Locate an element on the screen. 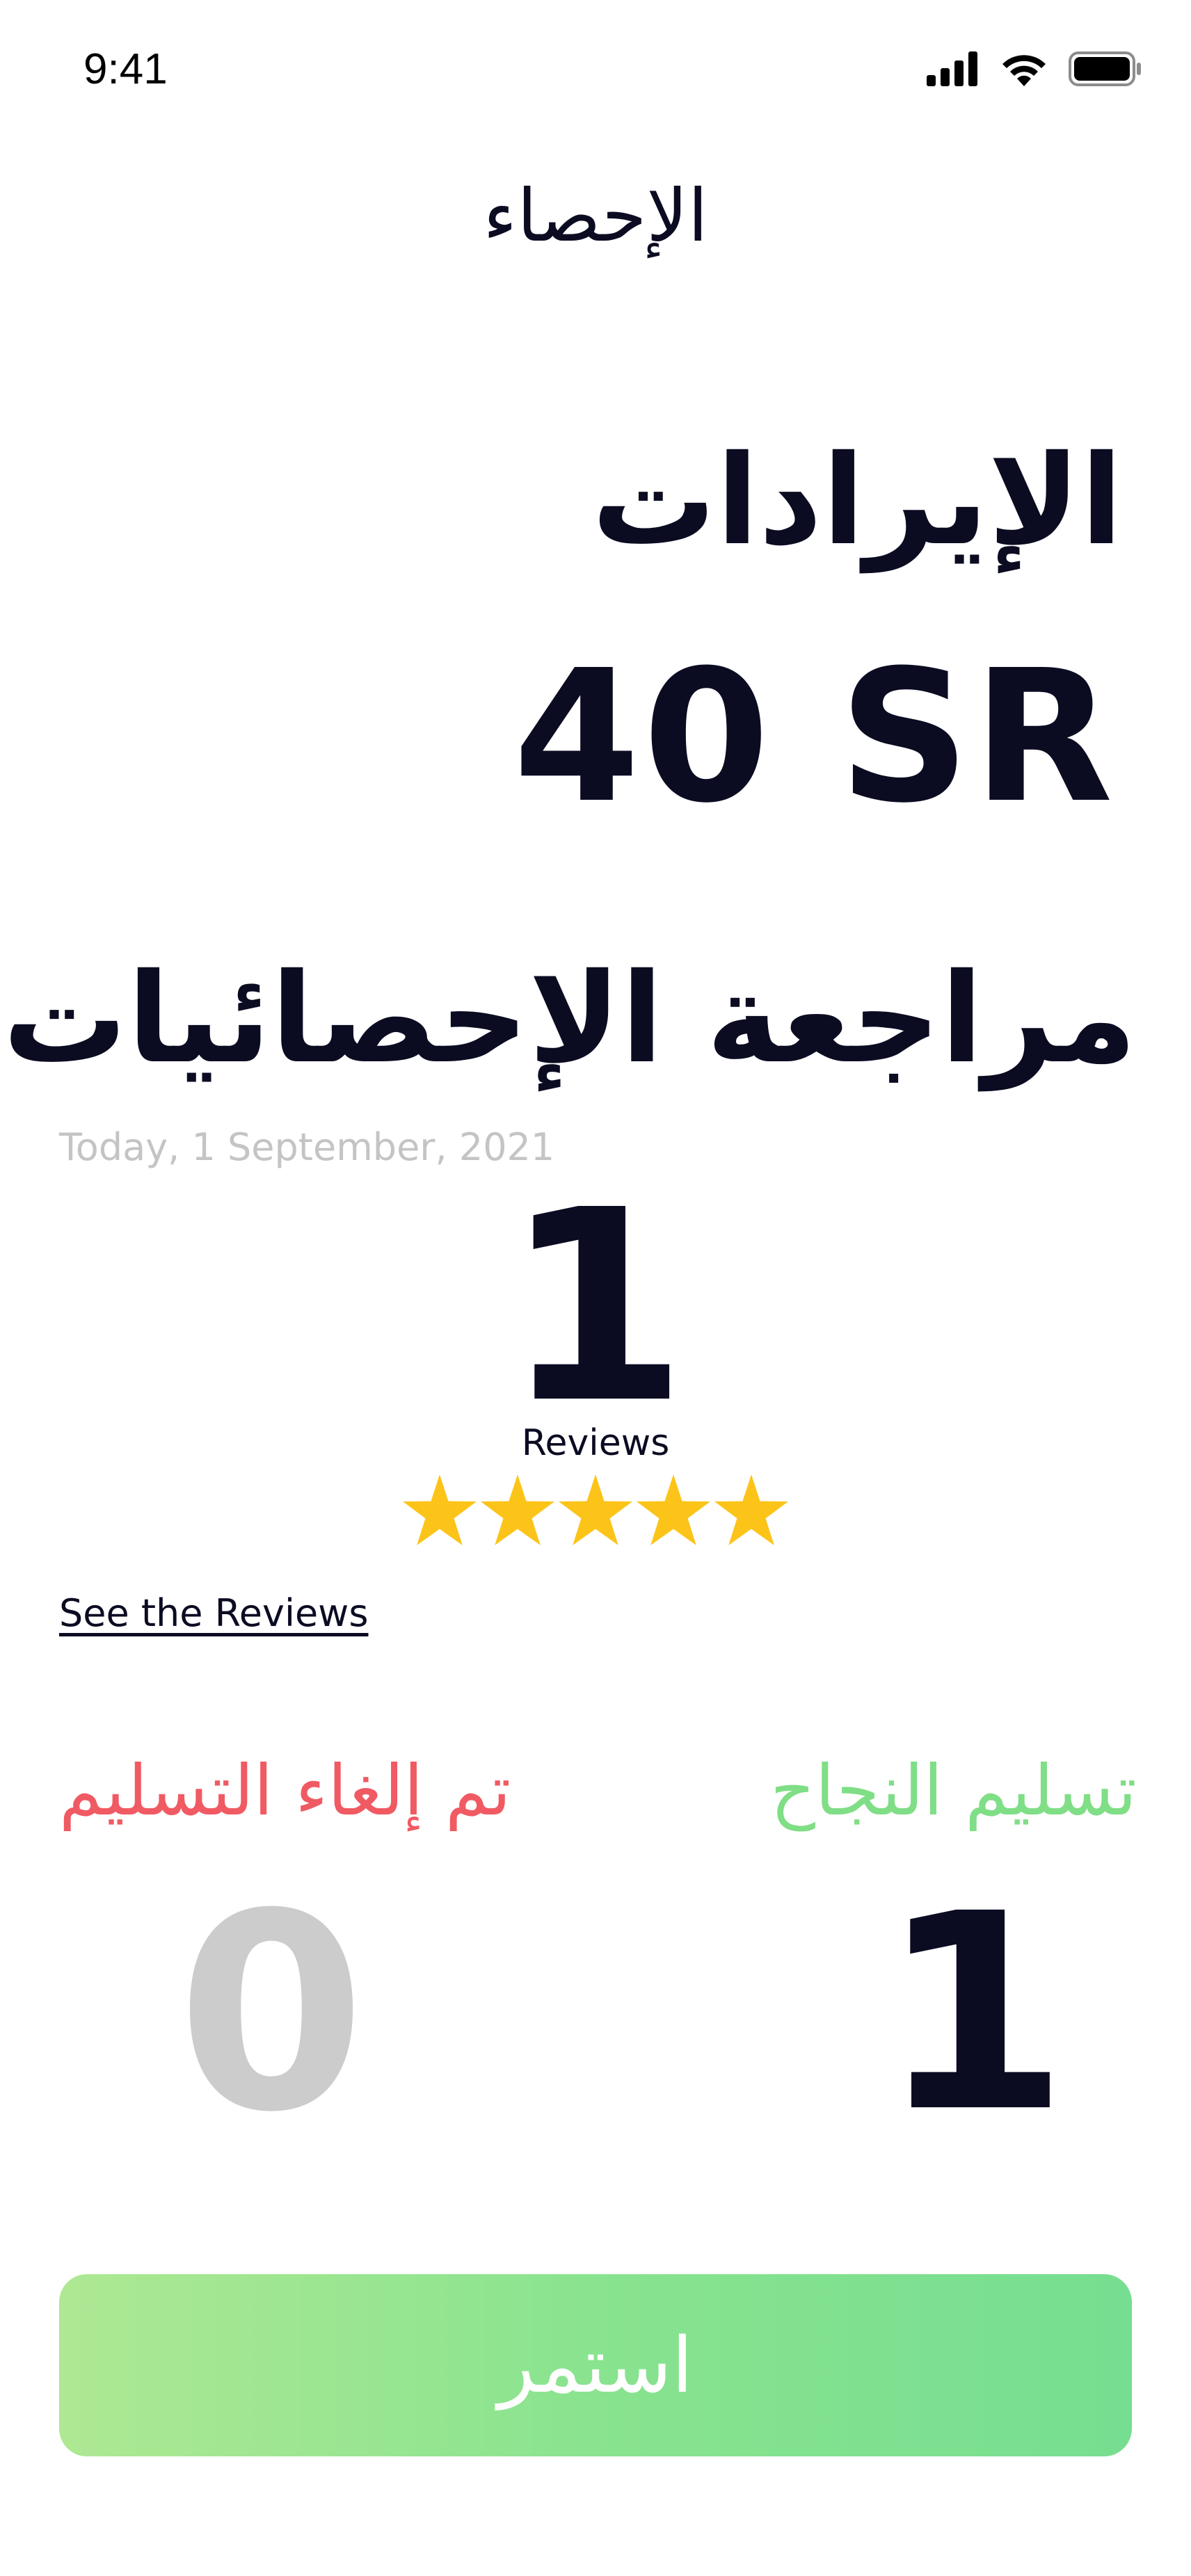 The height and width of the screenshot is (2576, 1191). revenue-value: 40 SR is located at coordinates (815, 737).